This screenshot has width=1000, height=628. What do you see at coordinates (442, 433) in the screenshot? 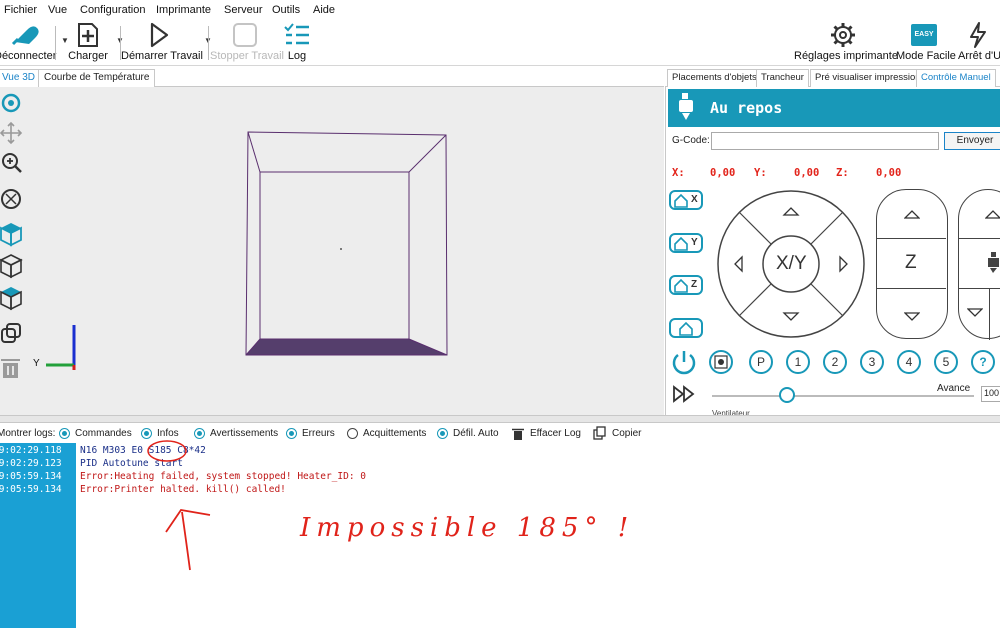
I see `autoscroll-radio` at bounding box center [442, 433].